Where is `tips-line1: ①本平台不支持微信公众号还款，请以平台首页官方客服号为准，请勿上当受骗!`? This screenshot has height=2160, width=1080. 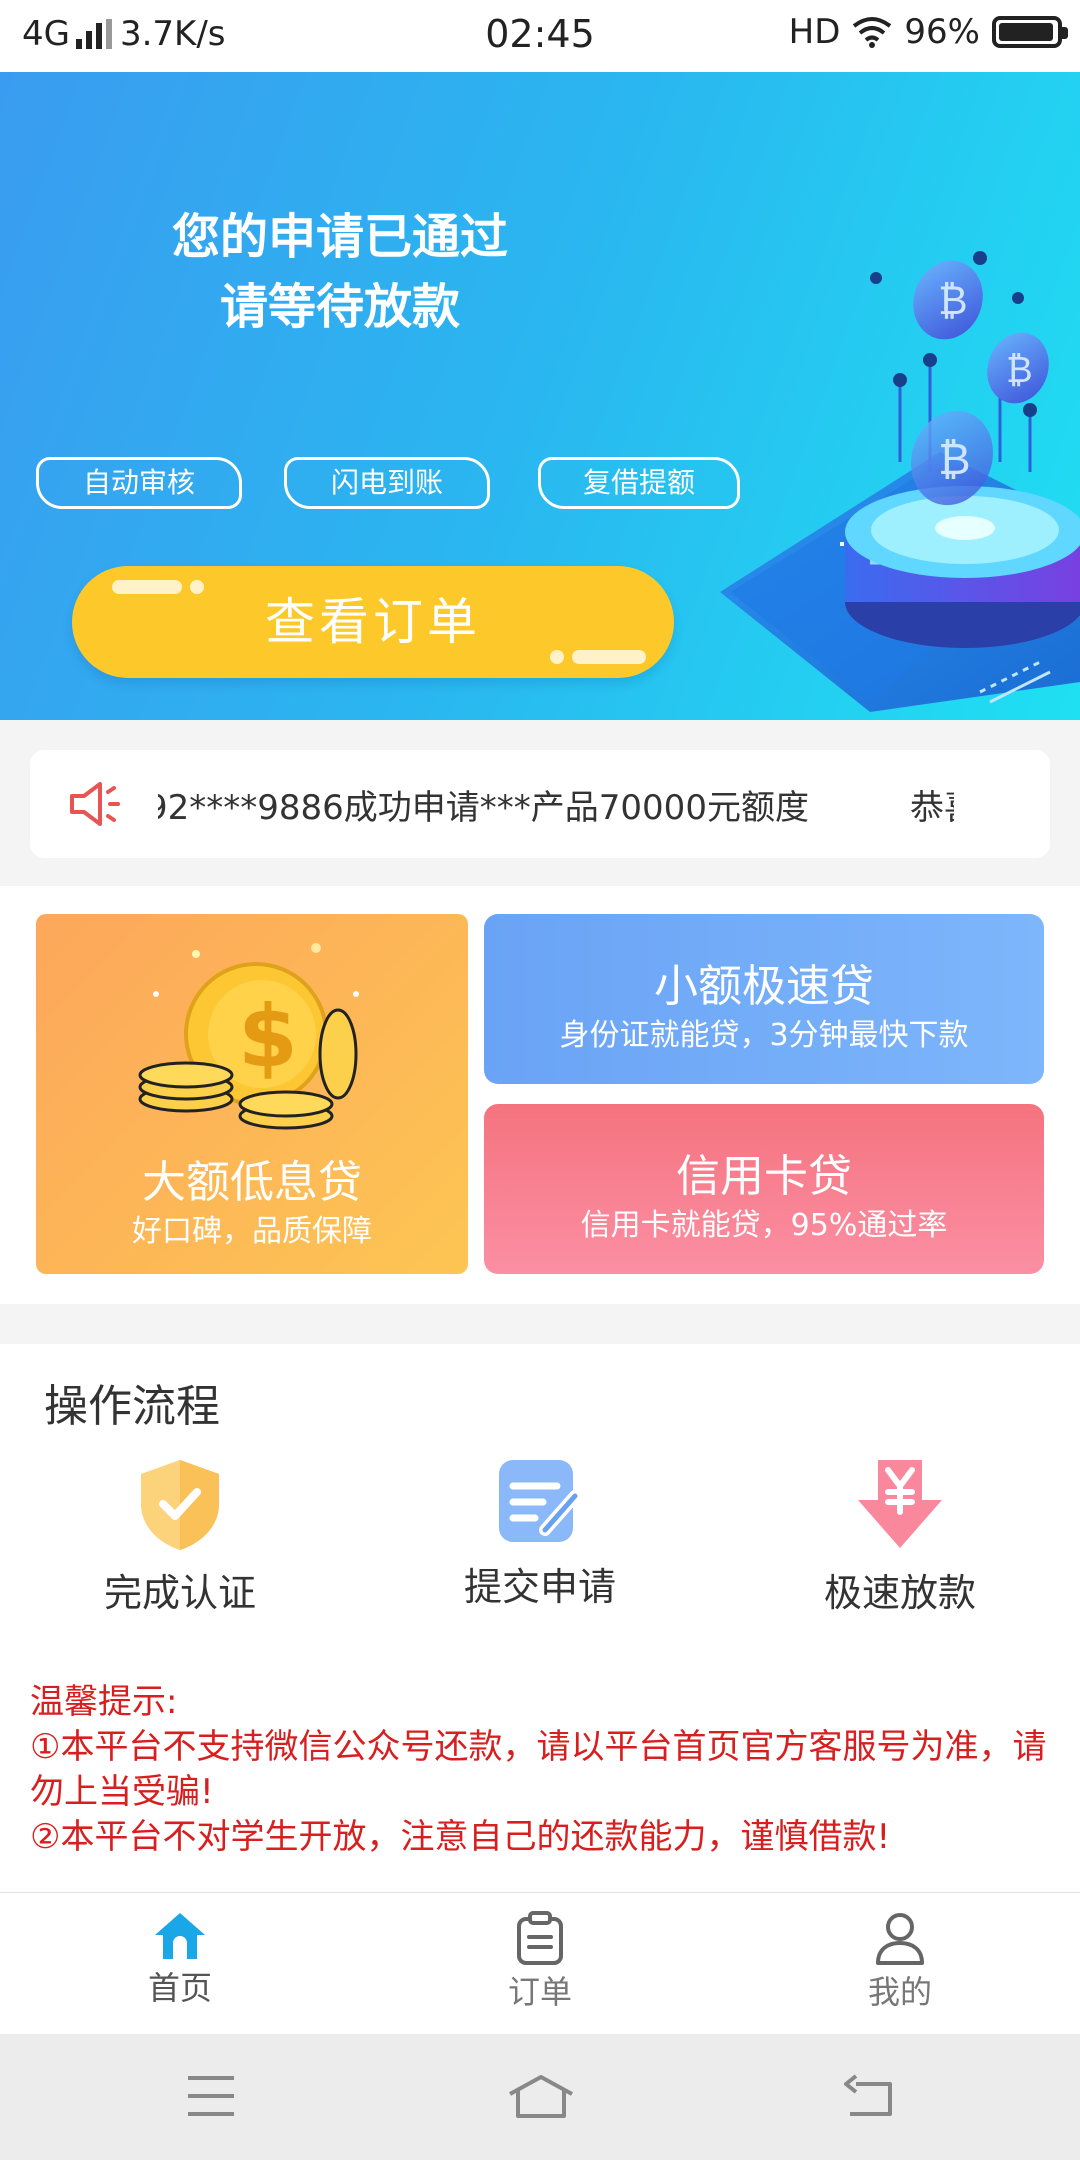
tips-line1: ①本平台不支持微信公众号还款，请以平台首页官方客服号为准，请勿上当受骗! is located at coordinates (538, 1769).